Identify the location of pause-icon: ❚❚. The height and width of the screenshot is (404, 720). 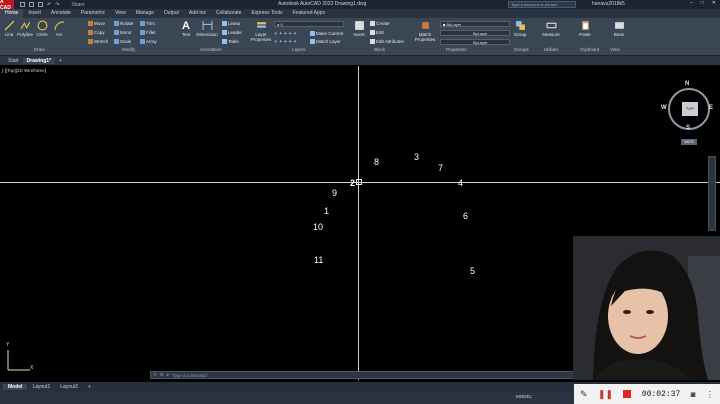
(605, 394).